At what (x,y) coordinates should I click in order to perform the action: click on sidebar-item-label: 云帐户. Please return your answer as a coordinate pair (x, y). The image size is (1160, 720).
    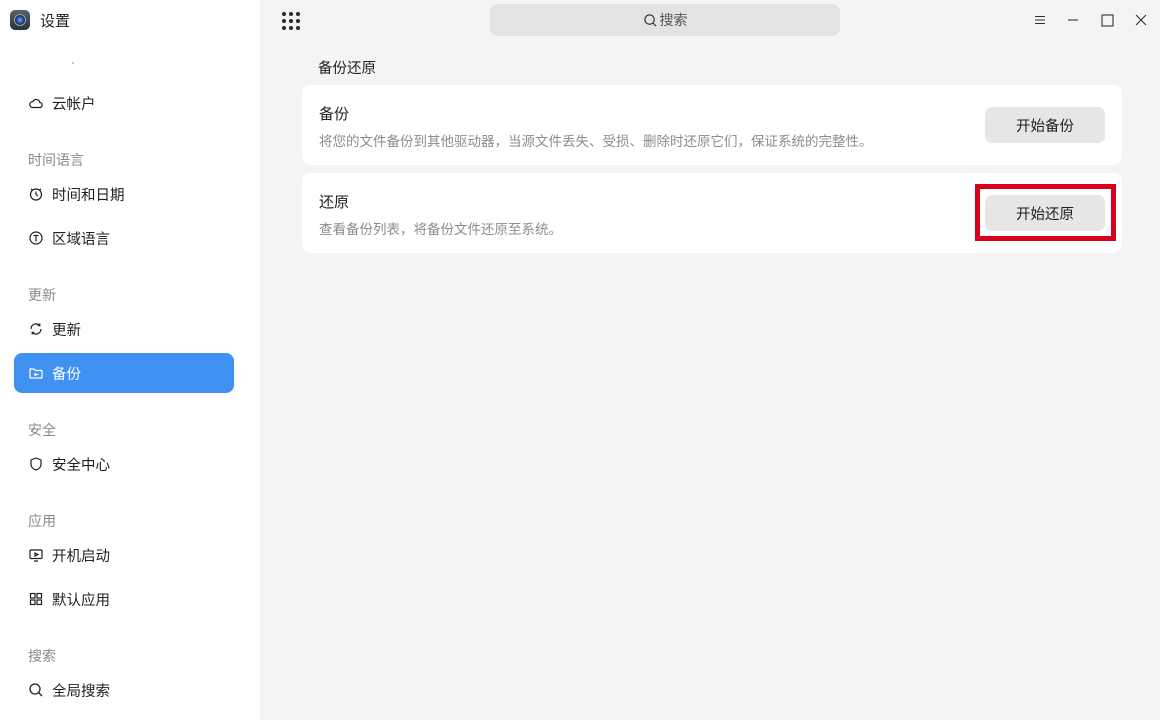
    Looking at the image, I should click on (74, 104).